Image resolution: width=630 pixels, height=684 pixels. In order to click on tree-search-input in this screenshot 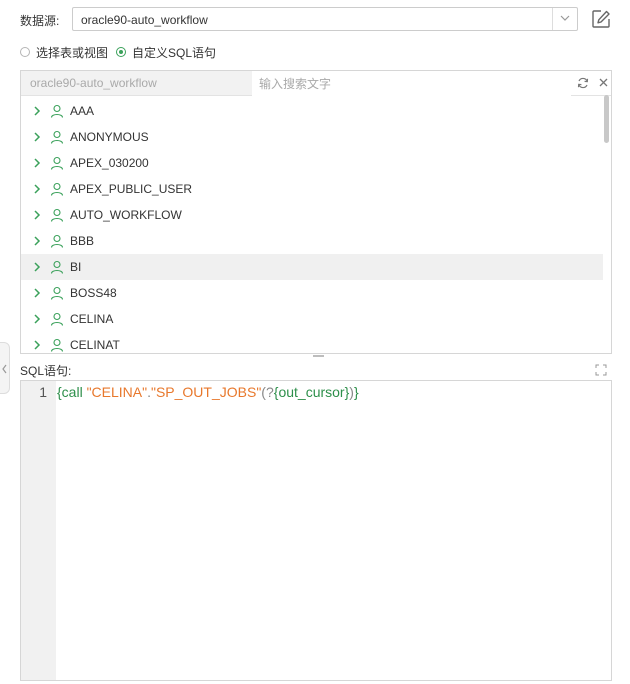, I will do `click(411, 84)`.